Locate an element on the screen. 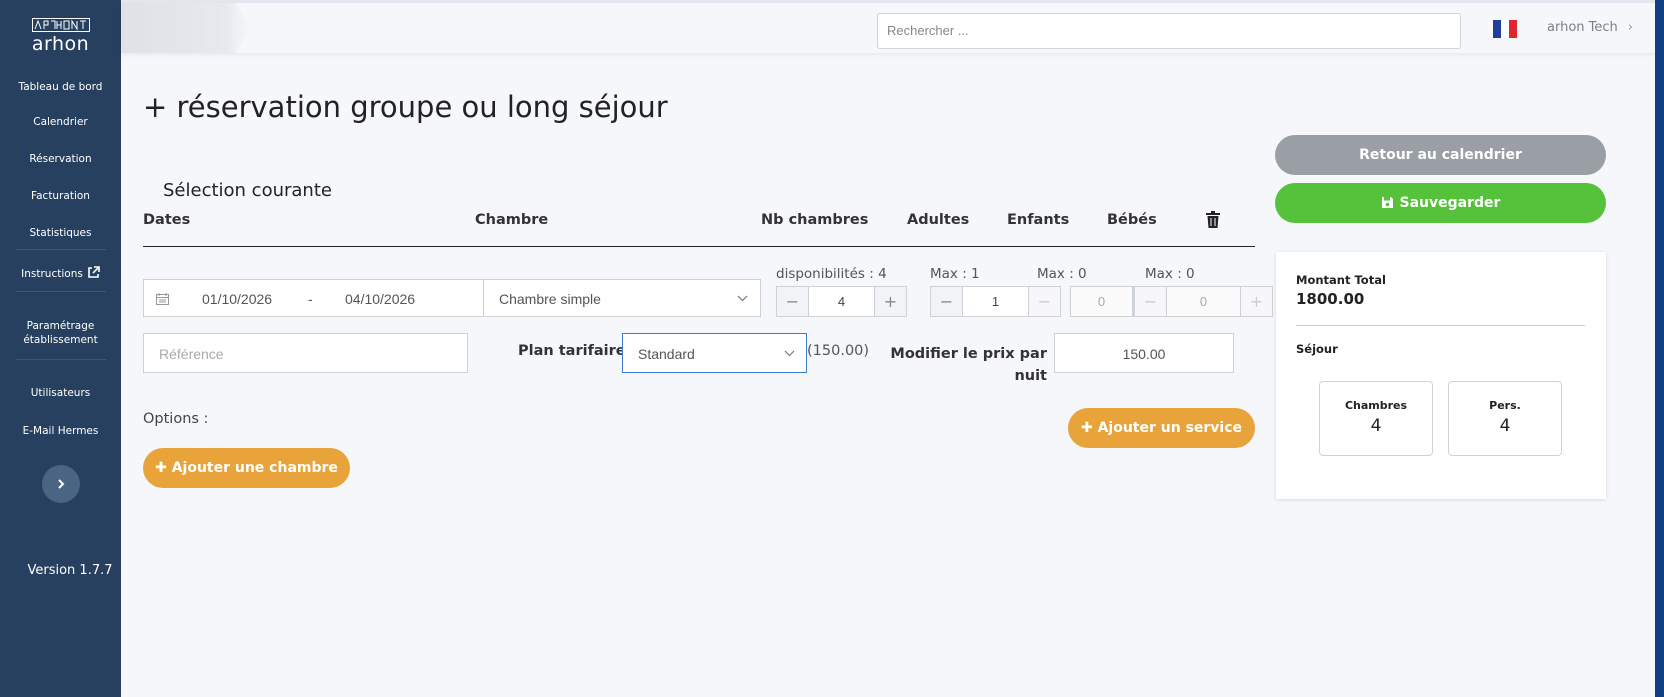 The height and width of the screenshot is (697, 1664). babies-stepper: − 0 + is located at coordinates (1203, 301).